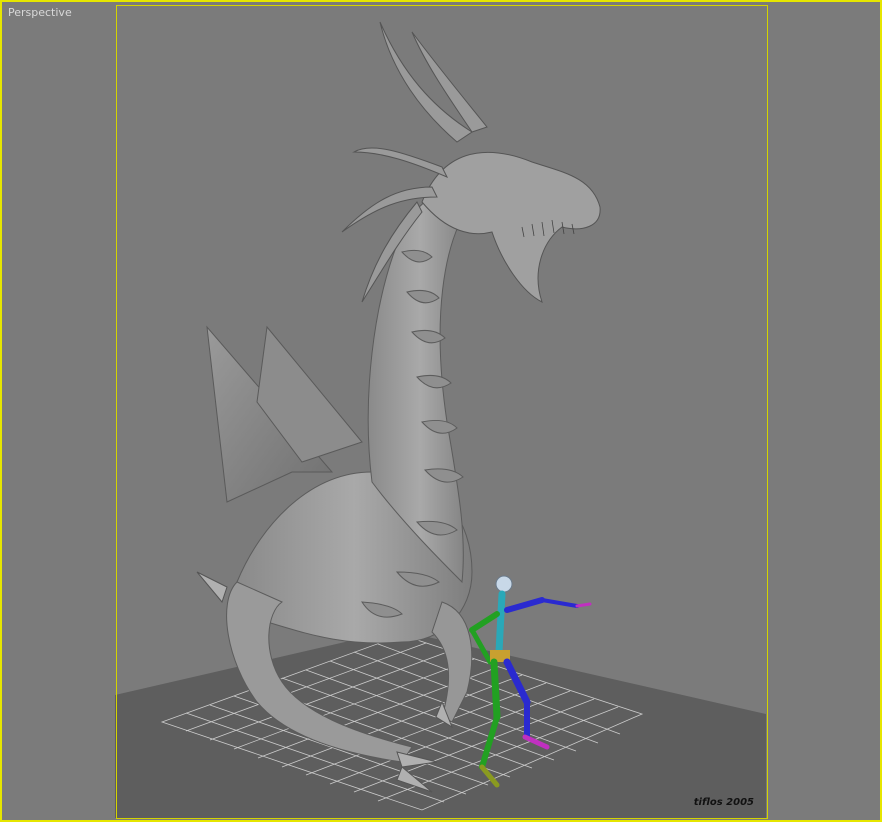 This screenshot has width=882, height=822. Describe the element at coordinates (583, 605) in the screenshot. I see `skeleton-right-hand` at that location.